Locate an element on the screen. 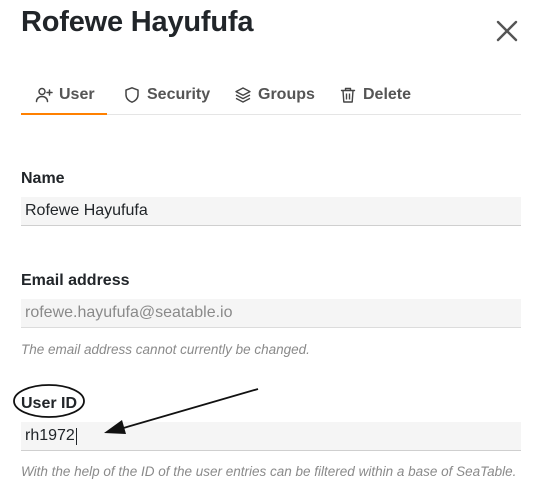 The width and height of the screenshot is (550, 494). shield-icon is located at coordinates (132, 95).